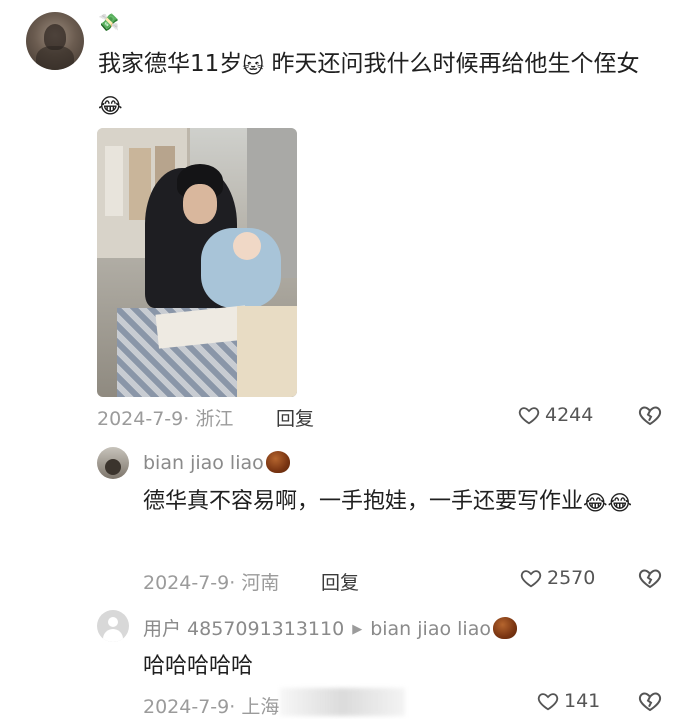  Describe the element at coordinates (340, 581) in the screenshot. I see `comment1-reply-button: 回复` at that location.